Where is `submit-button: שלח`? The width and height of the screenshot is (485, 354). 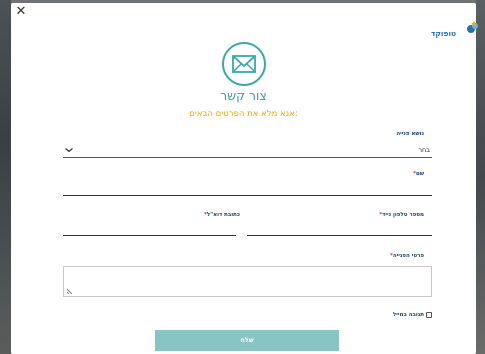 submit-button: שלח is located at coordinates (247, 340).